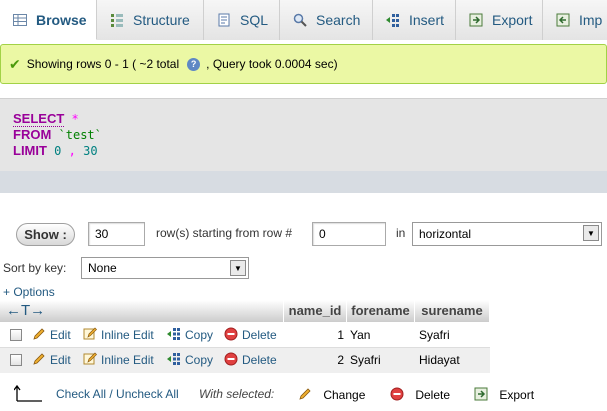 The height and width of the screenshot is (411, 607). Describe the element at coordinates (15, 63) in the screenshot. I see `checkmark-icon: ✔` at that location.